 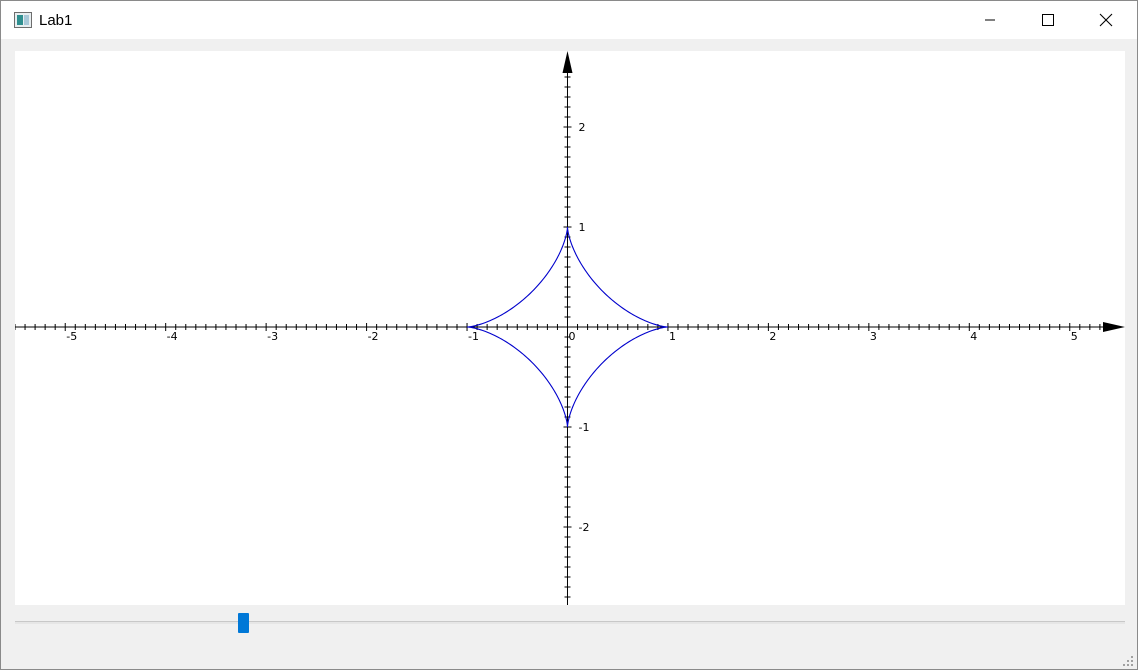 What do you see at coordinates (20, 20) in the screenshot?
I see `app-icon-pane-left` at bounding box center [20, 20].